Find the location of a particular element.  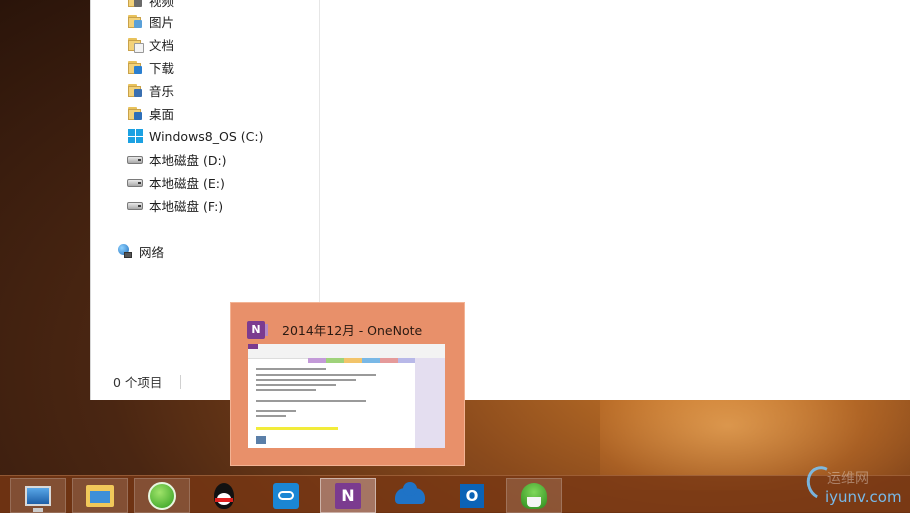

nav-item-network: 网络 is located at coordinates (140, 251).